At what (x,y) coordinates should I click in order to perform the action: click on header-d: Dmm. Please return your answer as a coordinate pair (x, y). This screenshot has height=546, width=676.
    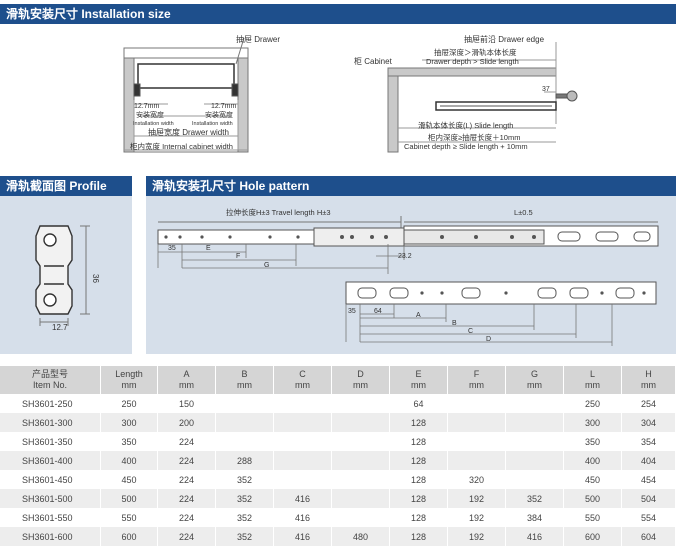
    Looking at the image, I should click on (360, 380).